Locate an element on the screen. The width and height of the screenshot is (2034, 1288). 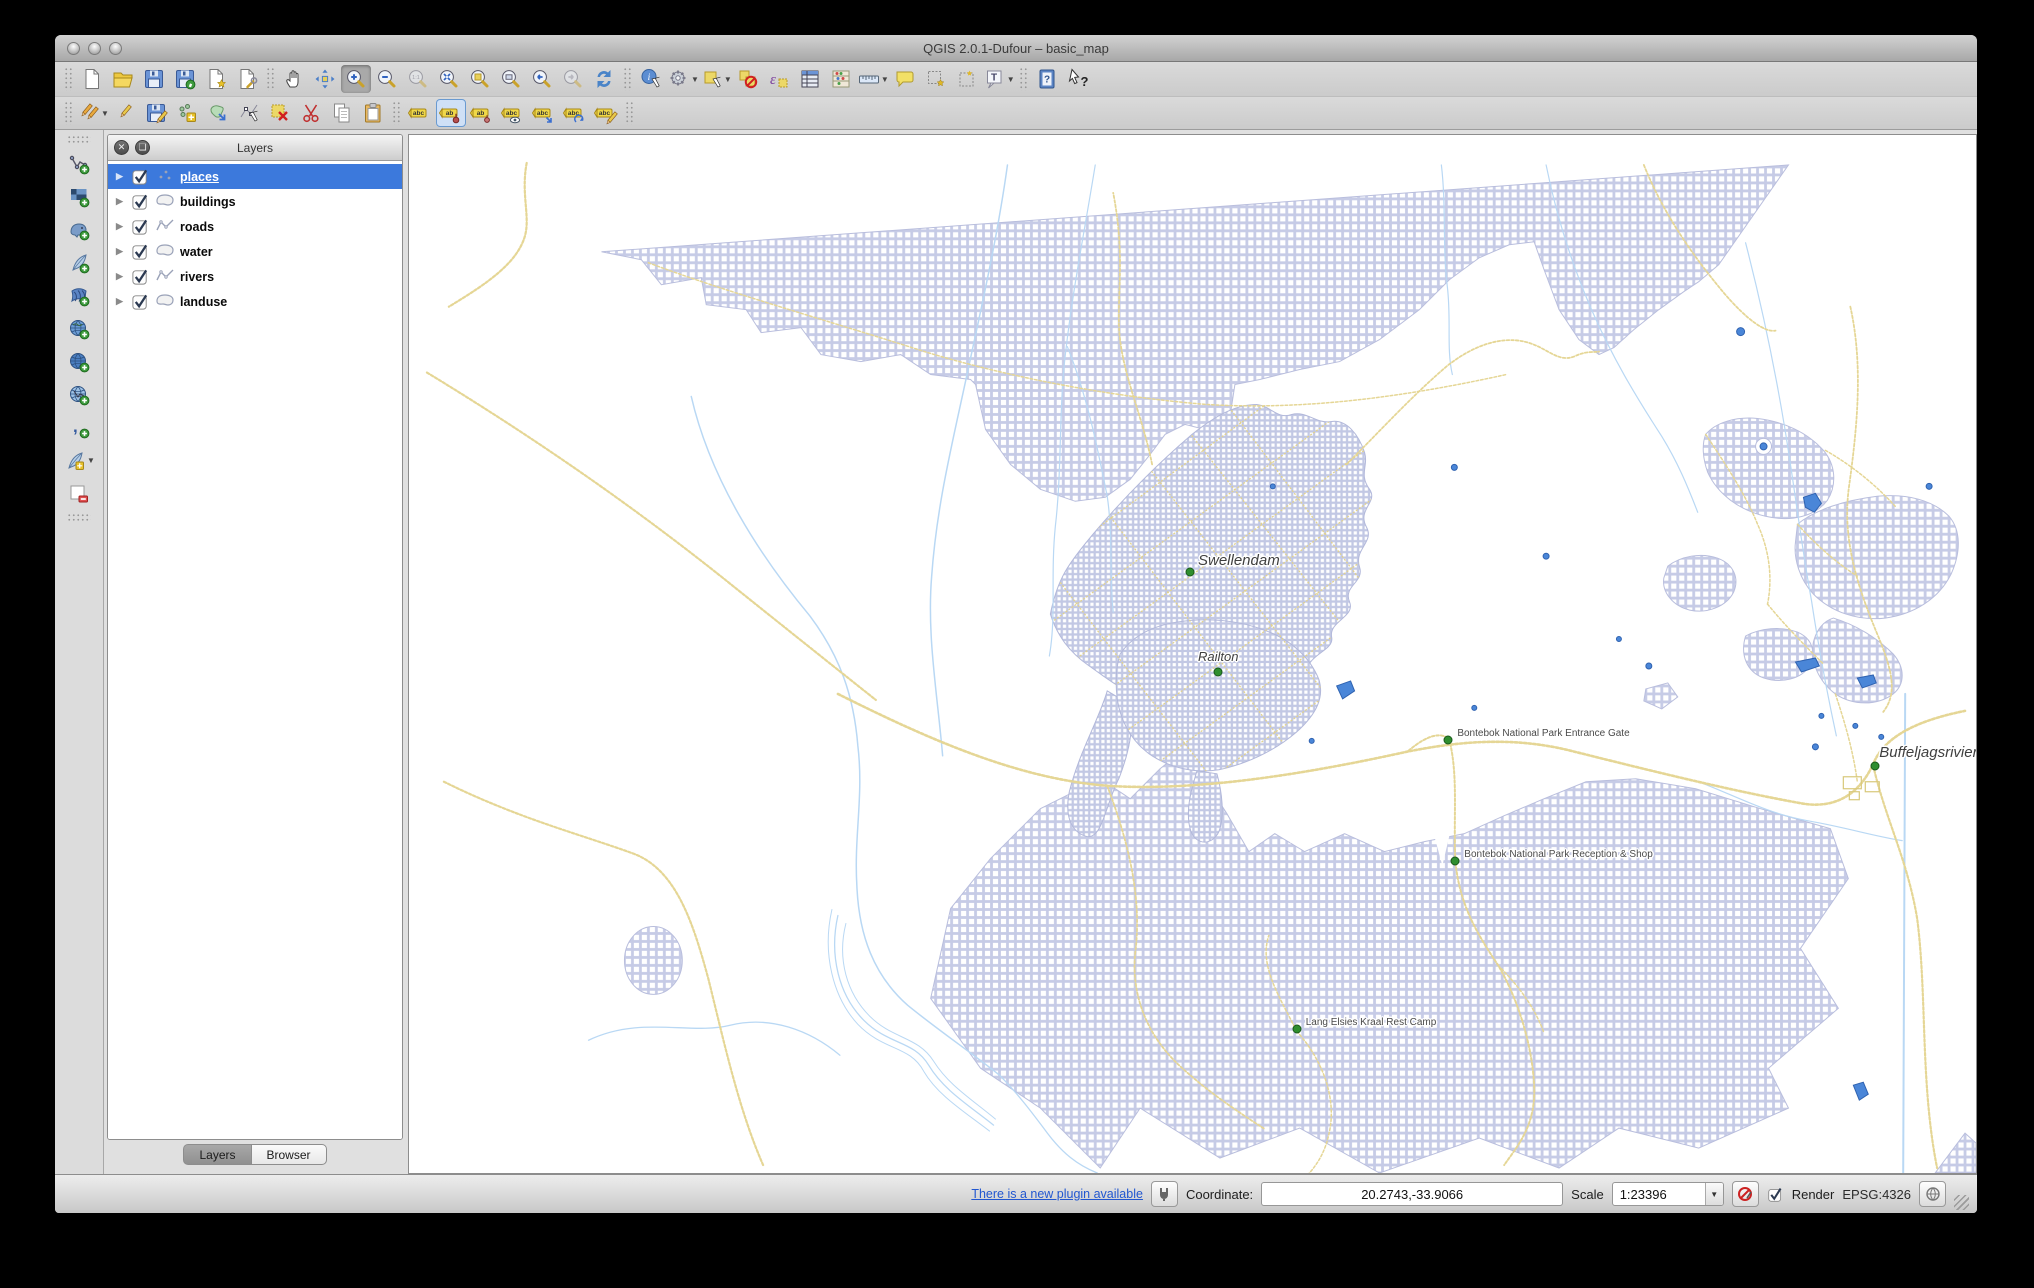
float-icon: ❏ is located at coordinates (142, 147).